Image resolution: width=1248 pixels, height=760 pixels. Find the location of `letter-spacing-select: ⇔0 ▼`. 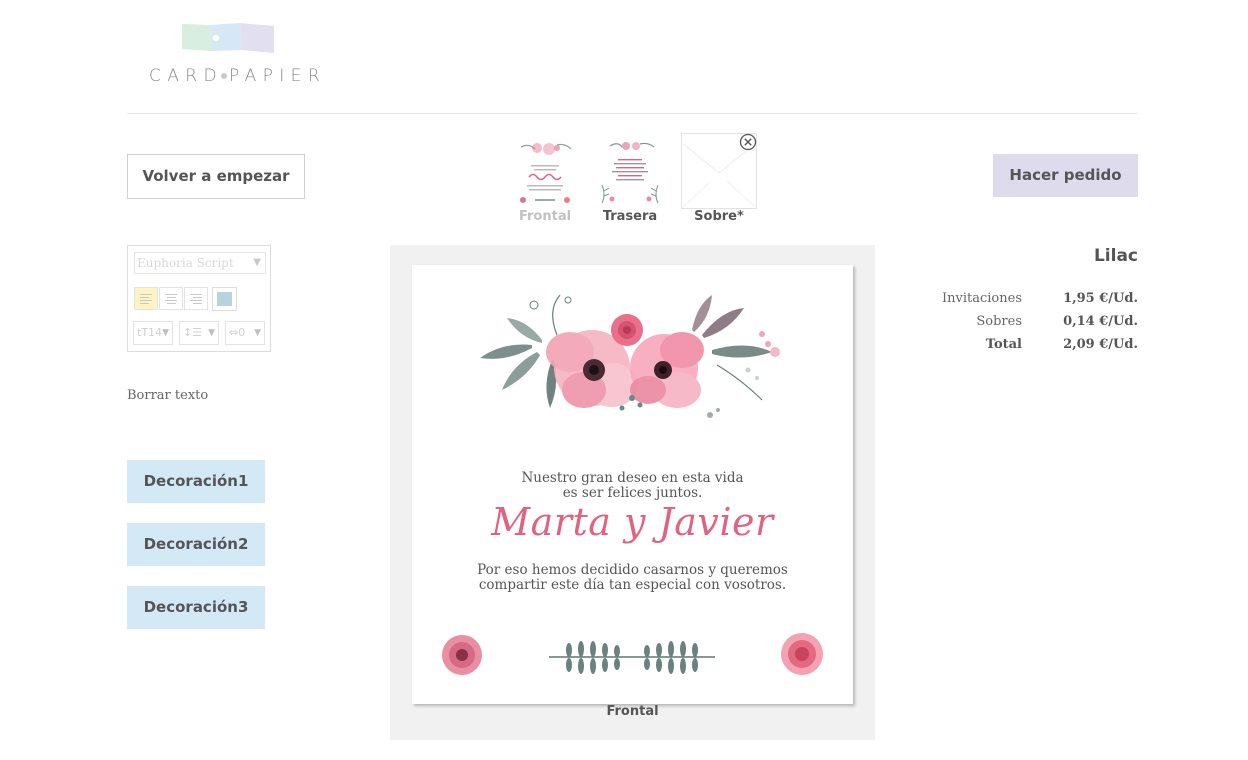

letter-spacing-select: ⇔0 ▼ is located at coordinates (245, 333).